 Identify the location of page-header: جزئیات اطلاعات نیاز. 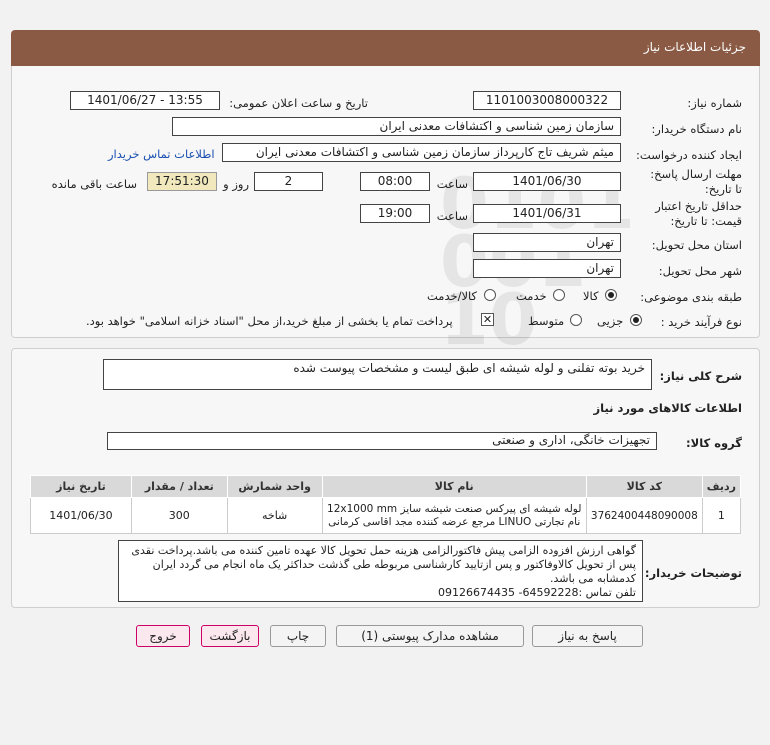
(385, 48).